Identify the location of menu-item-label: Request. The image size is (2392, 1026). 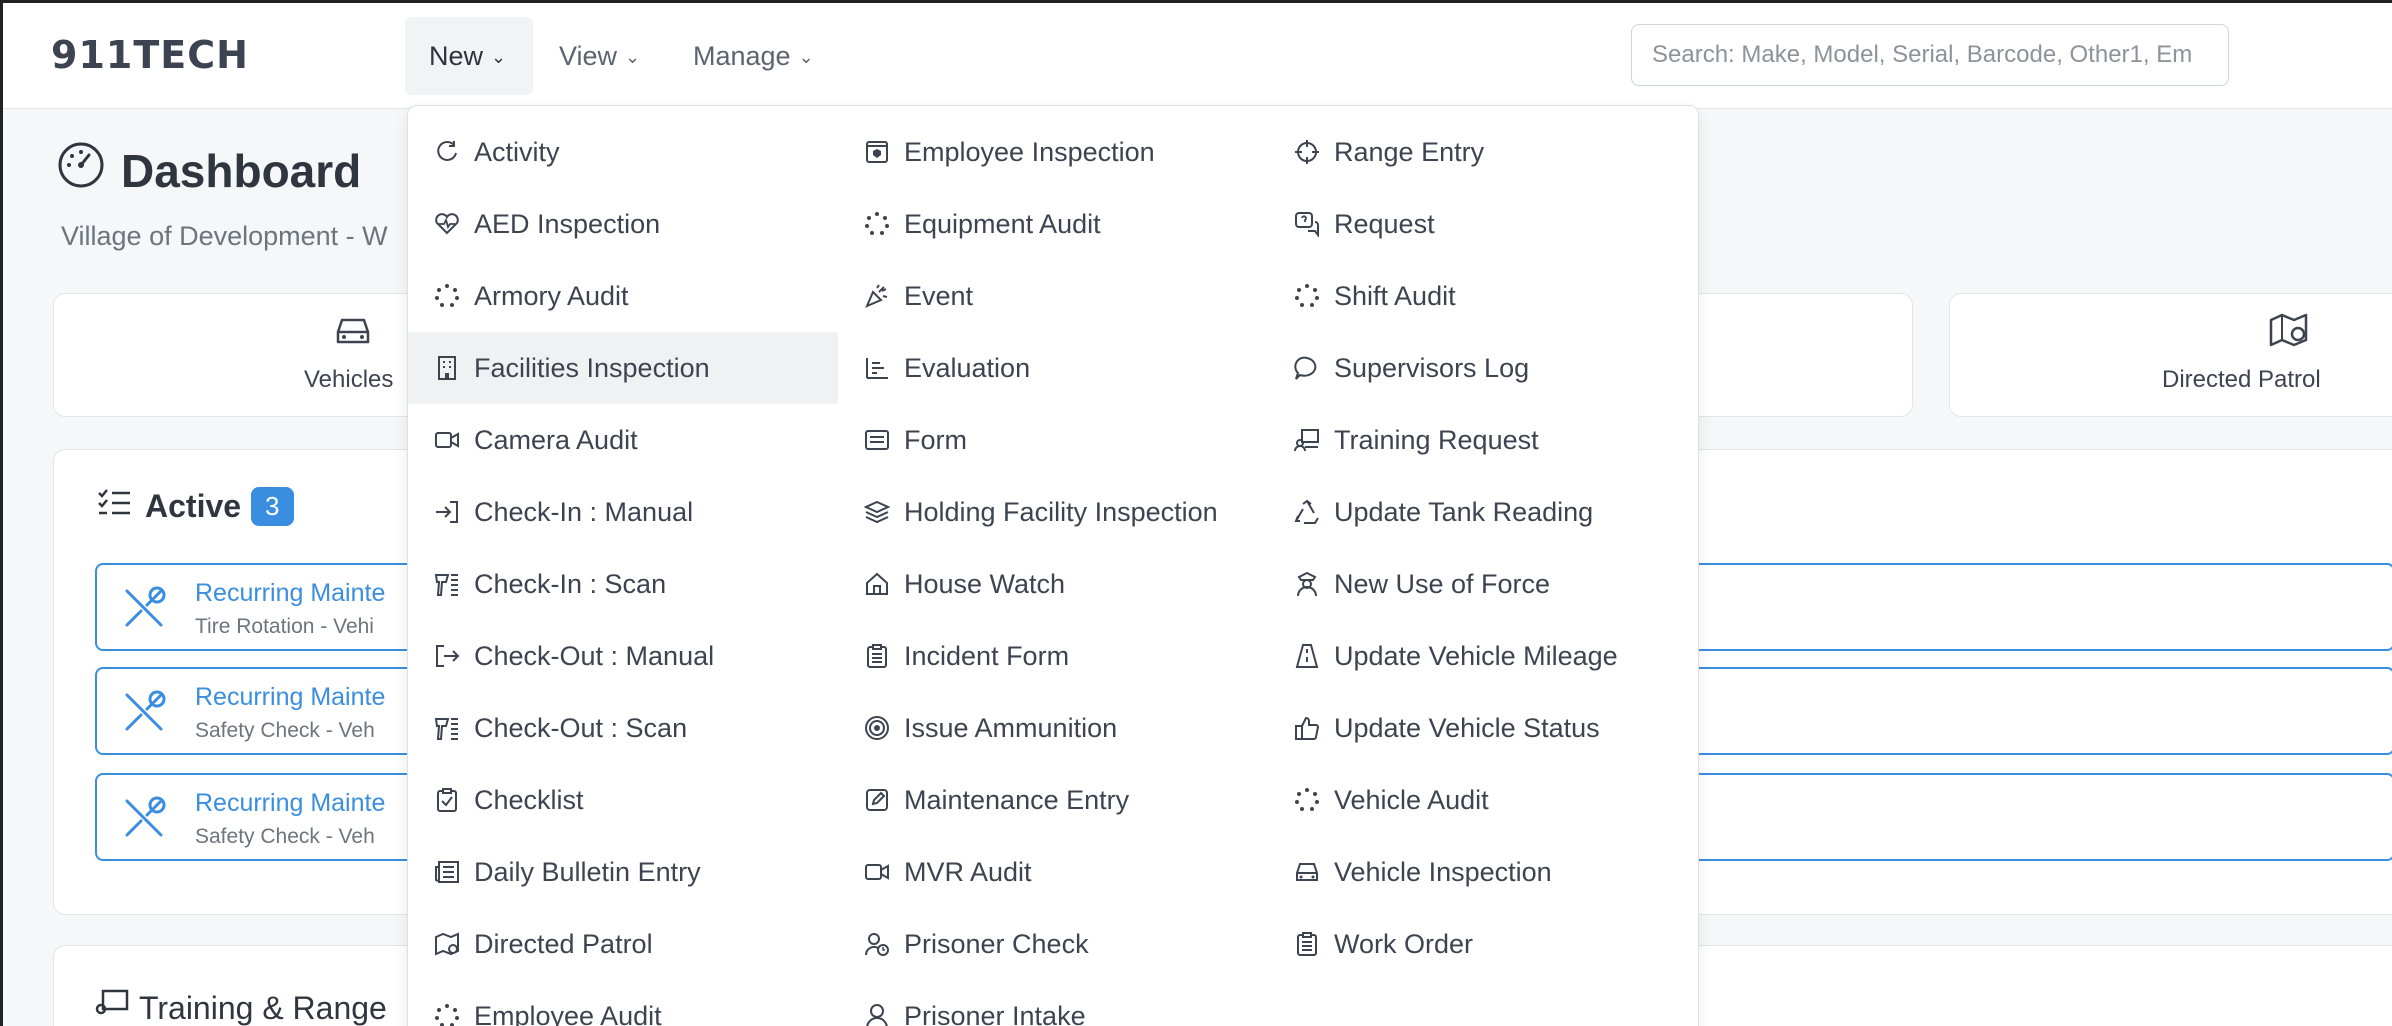
(1384, 223).